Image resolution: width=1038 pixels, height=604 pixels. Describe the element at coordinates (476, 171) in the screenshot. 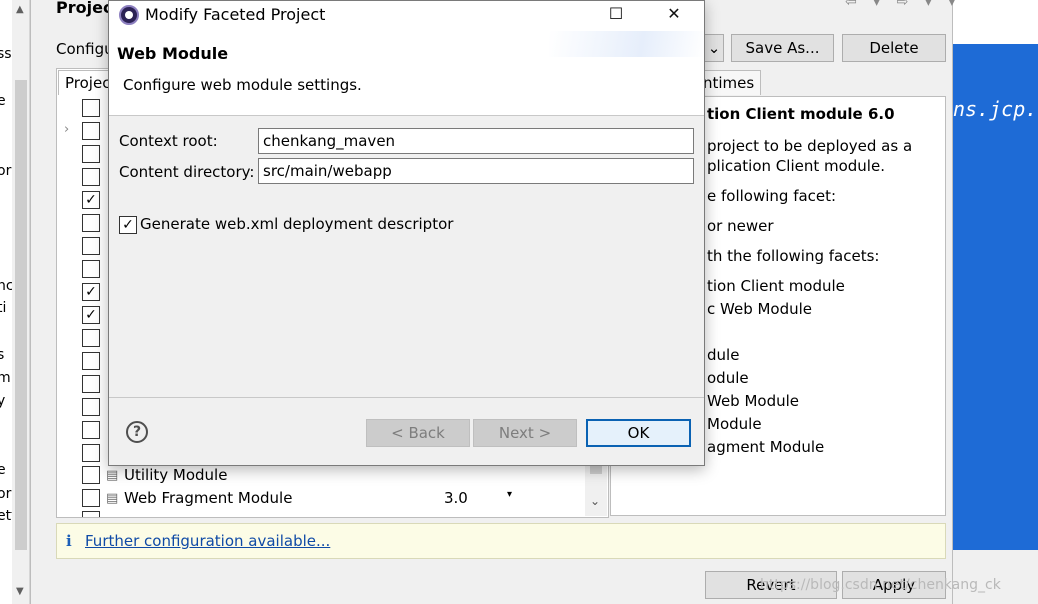

I see `content-directory-input` at that location.